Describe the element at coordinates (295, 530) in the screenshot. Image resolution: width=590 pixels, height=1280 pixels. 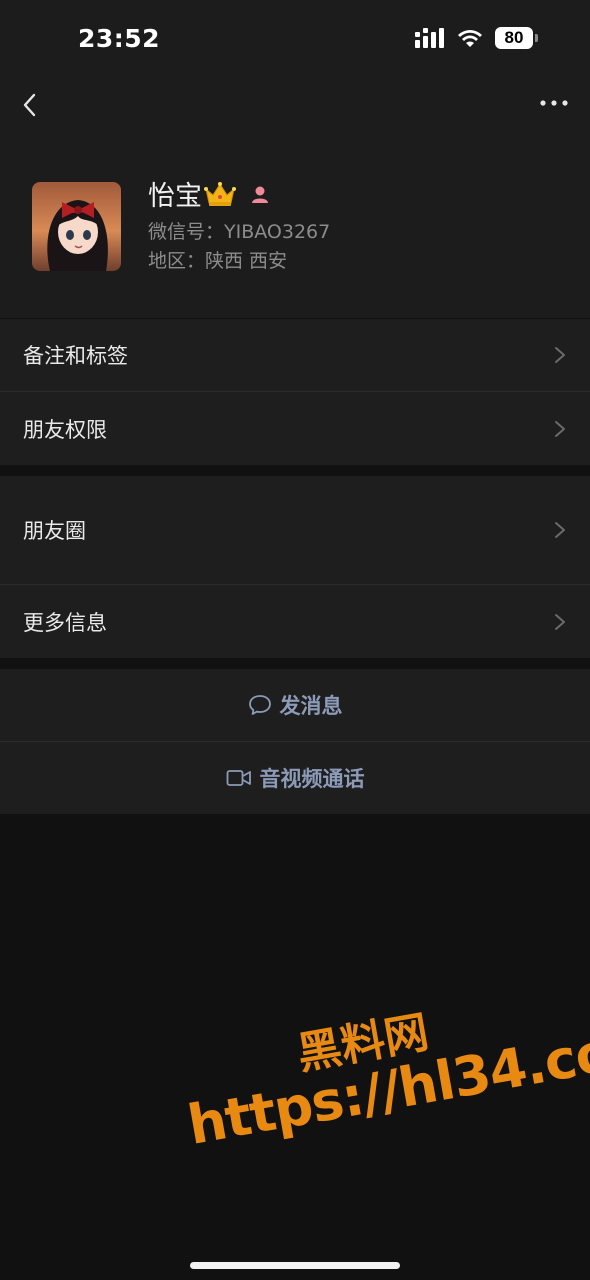
I see `moments-row: 朋友圈` at that location.